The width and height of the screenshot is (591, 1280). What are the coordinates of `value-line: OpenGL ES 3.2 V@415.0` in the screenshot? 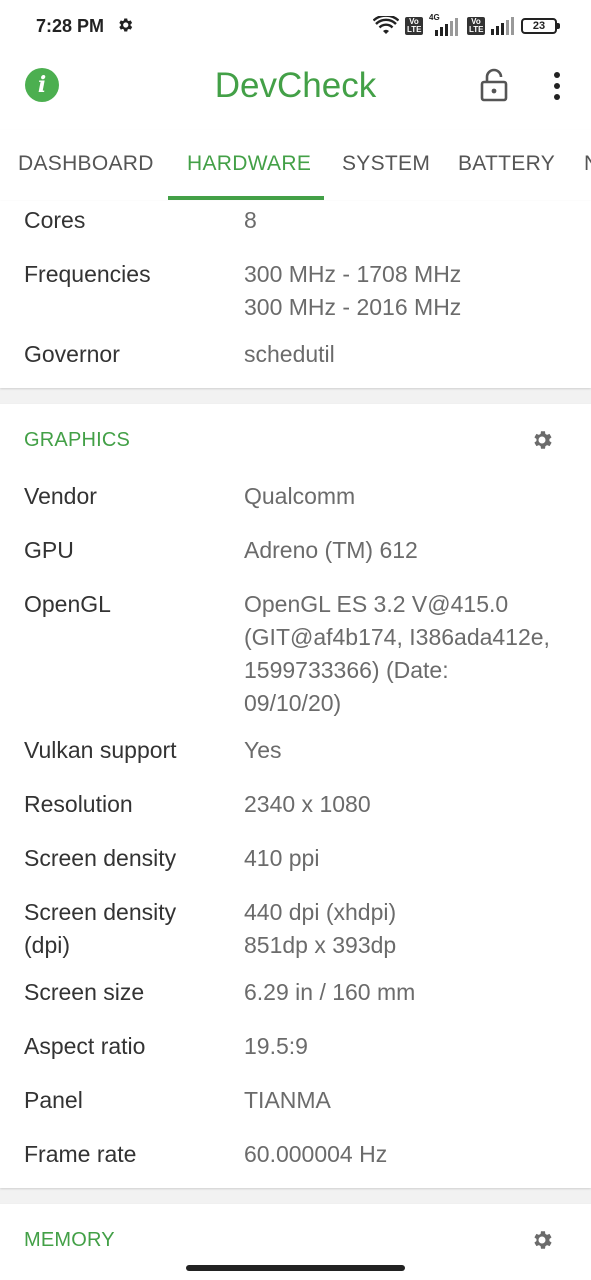 It's located at (376, 604).